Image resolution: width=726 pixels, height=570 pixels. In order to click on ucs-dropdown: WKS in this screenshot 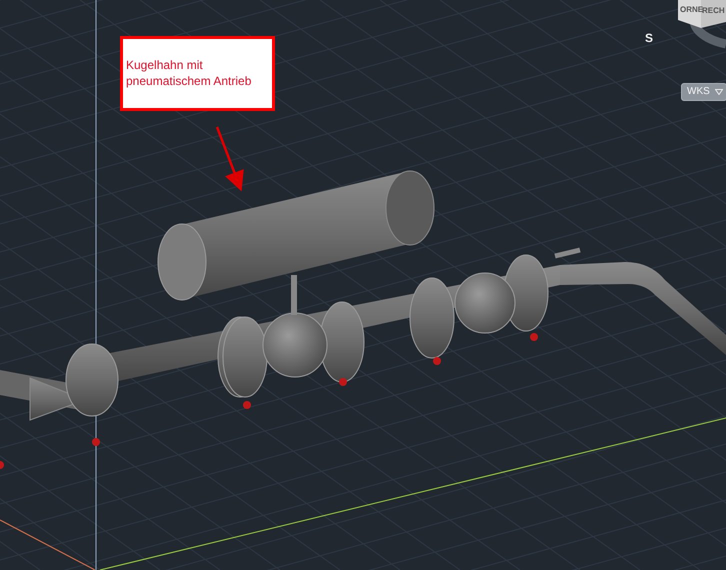, I will do `click(703, 92)`.